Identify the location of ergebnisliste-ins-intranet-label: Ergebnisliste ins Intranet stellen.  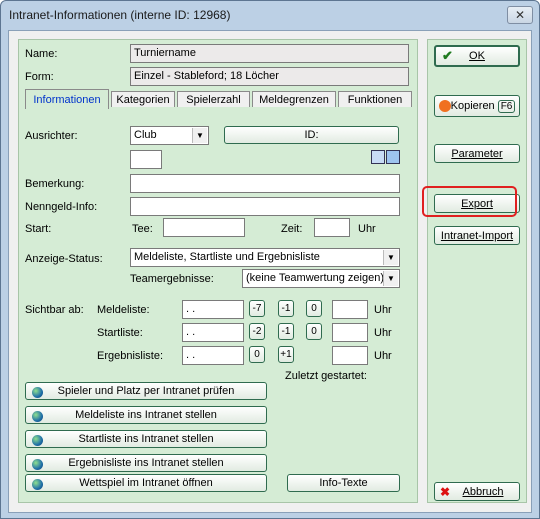
(146, 463).